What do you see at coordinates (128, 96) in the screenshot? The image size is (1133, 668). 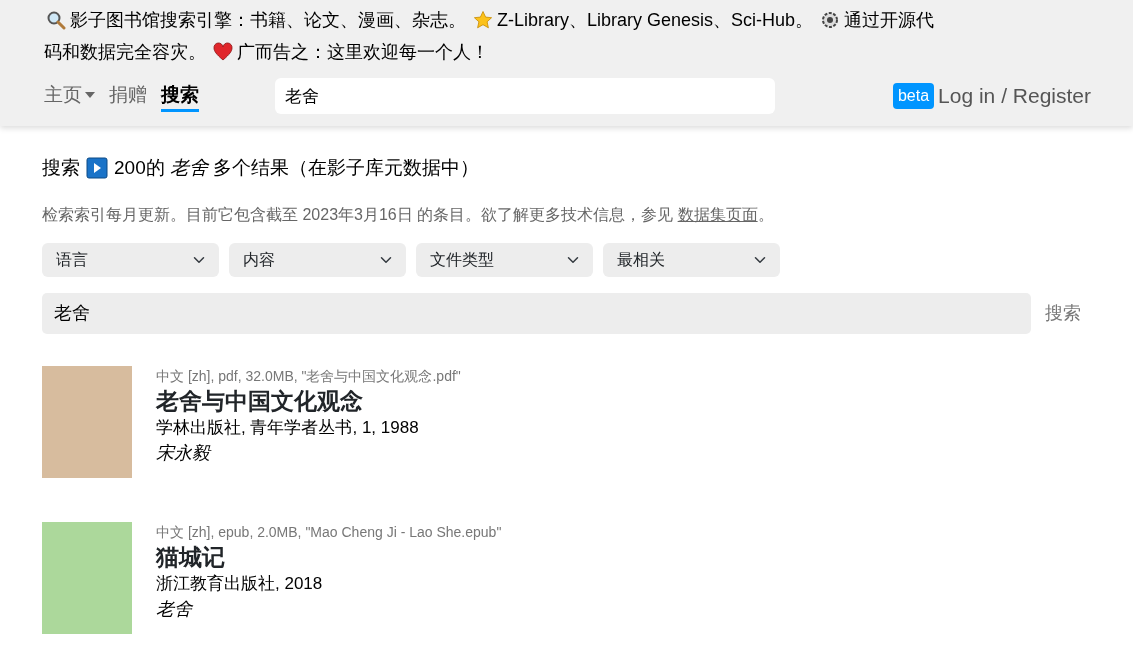 I see `nav-tab: 捐赠` at bounding box center [128, 96].